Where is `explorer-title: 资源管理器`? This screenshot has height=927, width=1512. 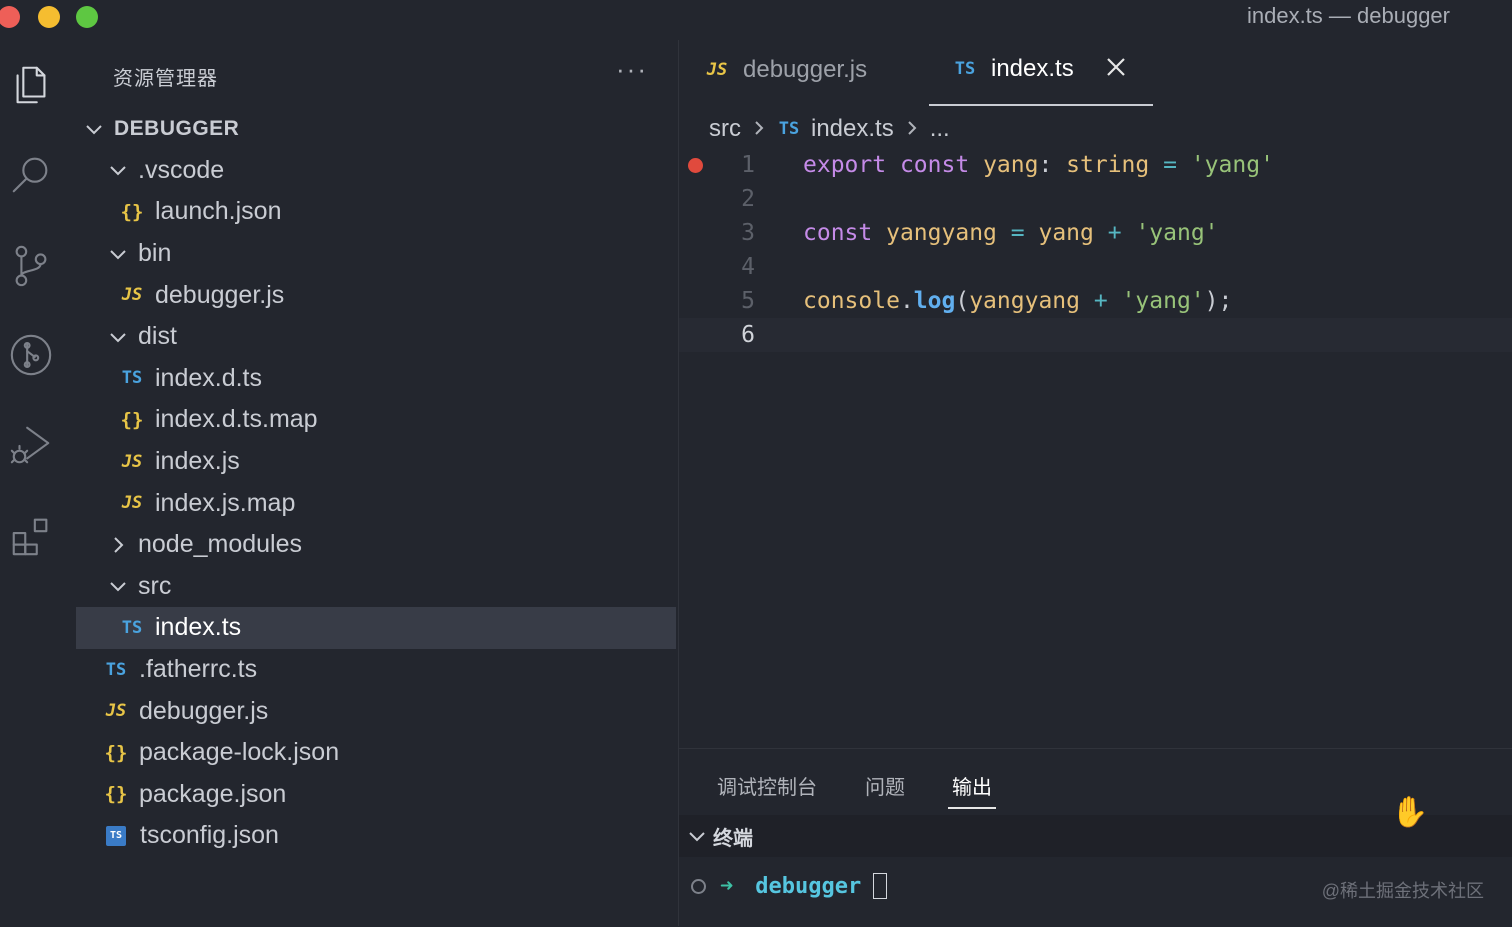
explorer-title: 资源管理器 is located at coordinates (165, 79).